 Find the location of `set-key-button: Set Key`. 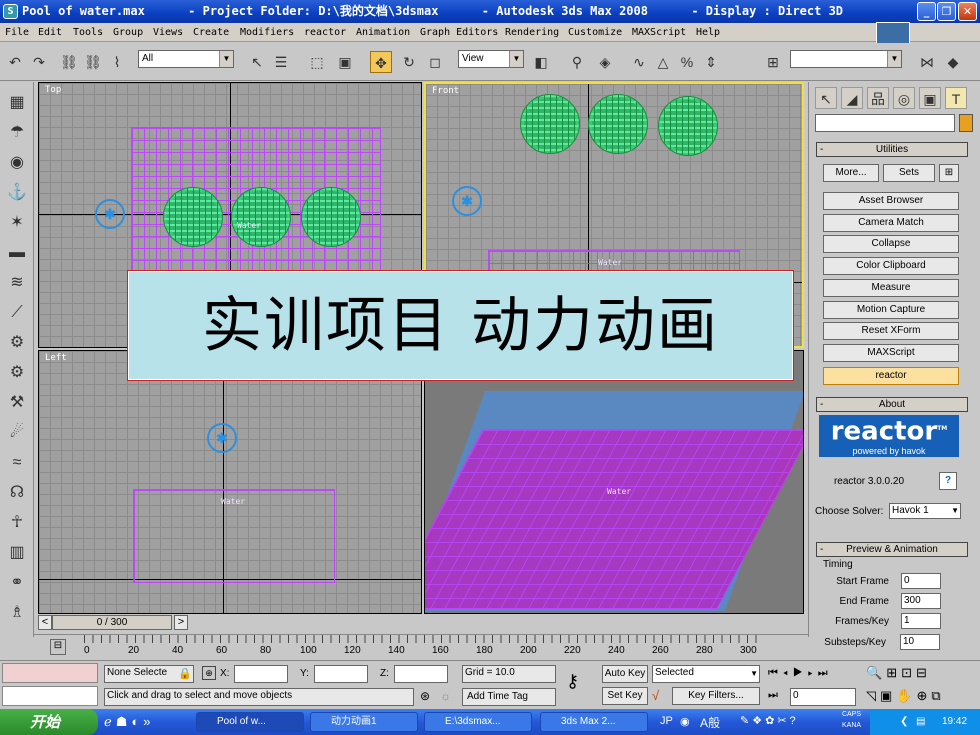

set-key-button: Set Key is located at coordinates (625, 696).